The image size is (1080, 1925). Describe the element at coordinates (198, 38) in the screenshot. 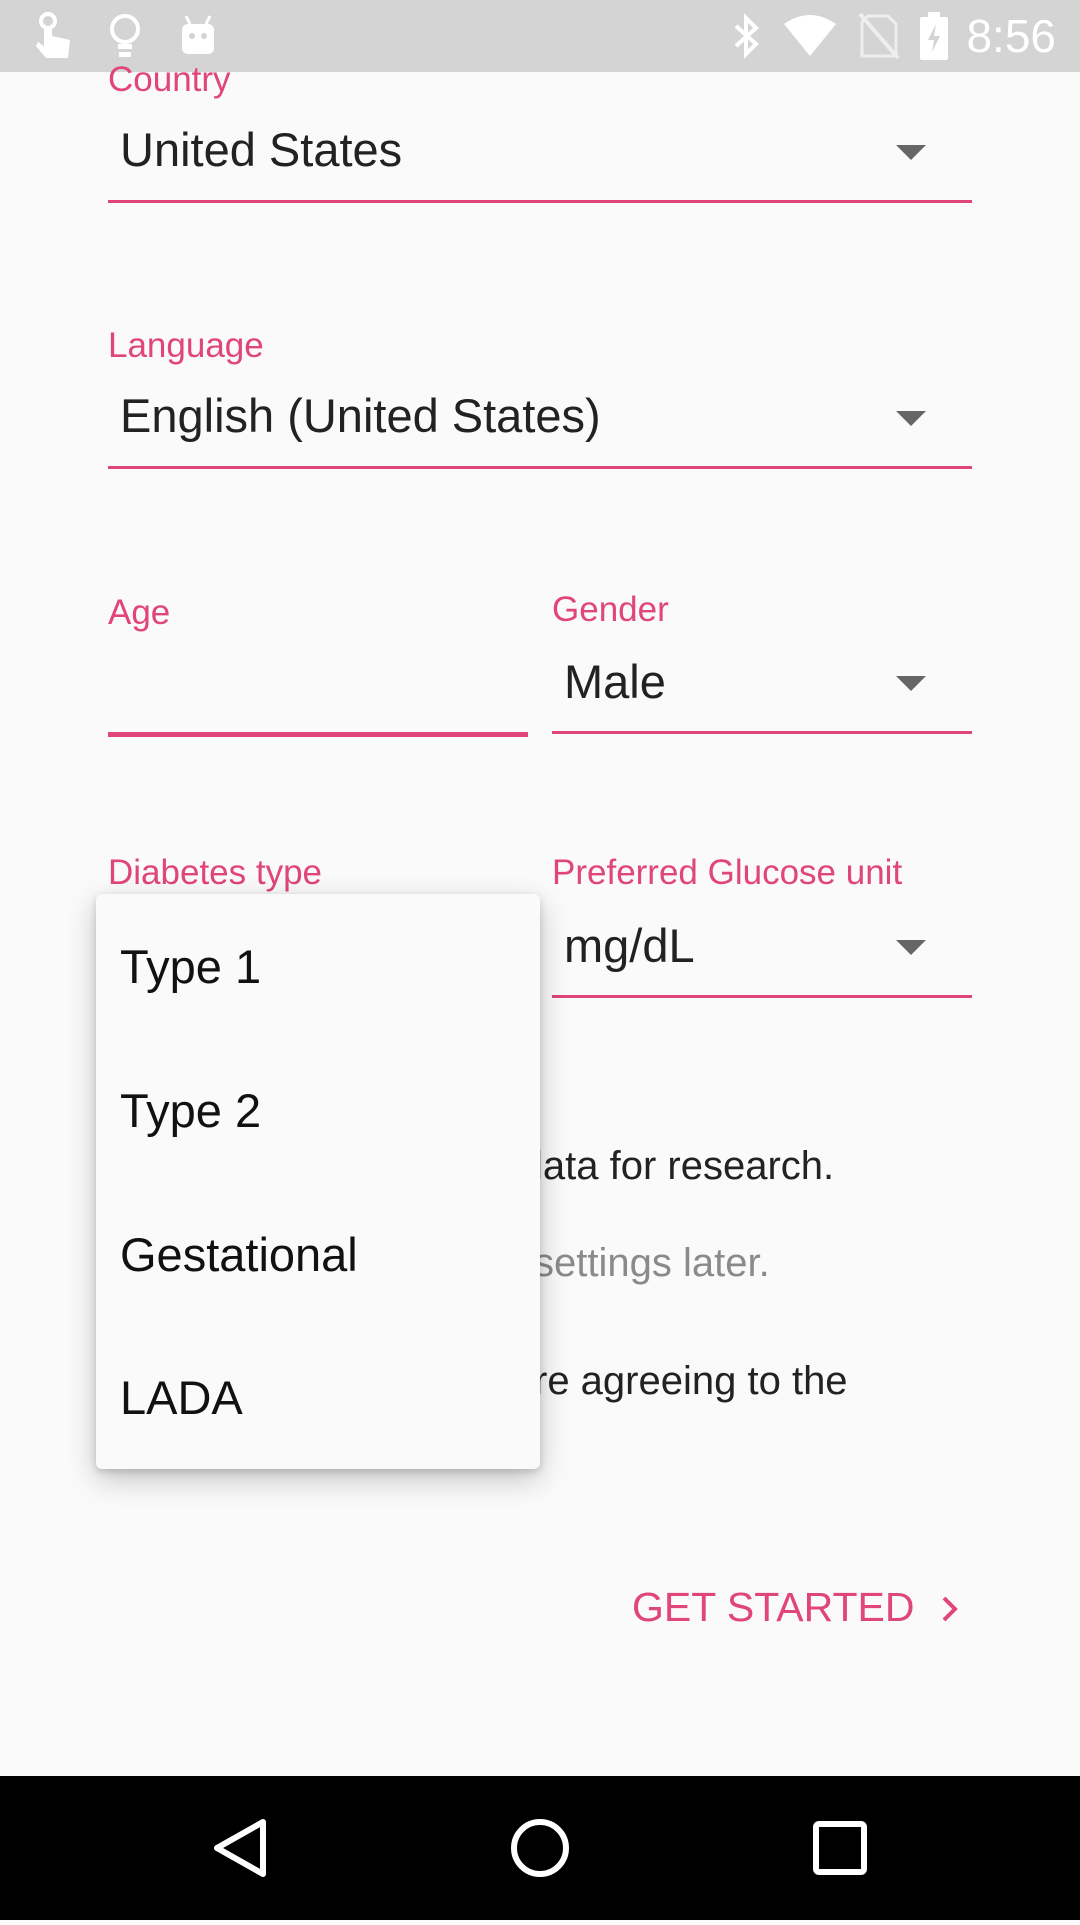

I see `android-icon` at that location.